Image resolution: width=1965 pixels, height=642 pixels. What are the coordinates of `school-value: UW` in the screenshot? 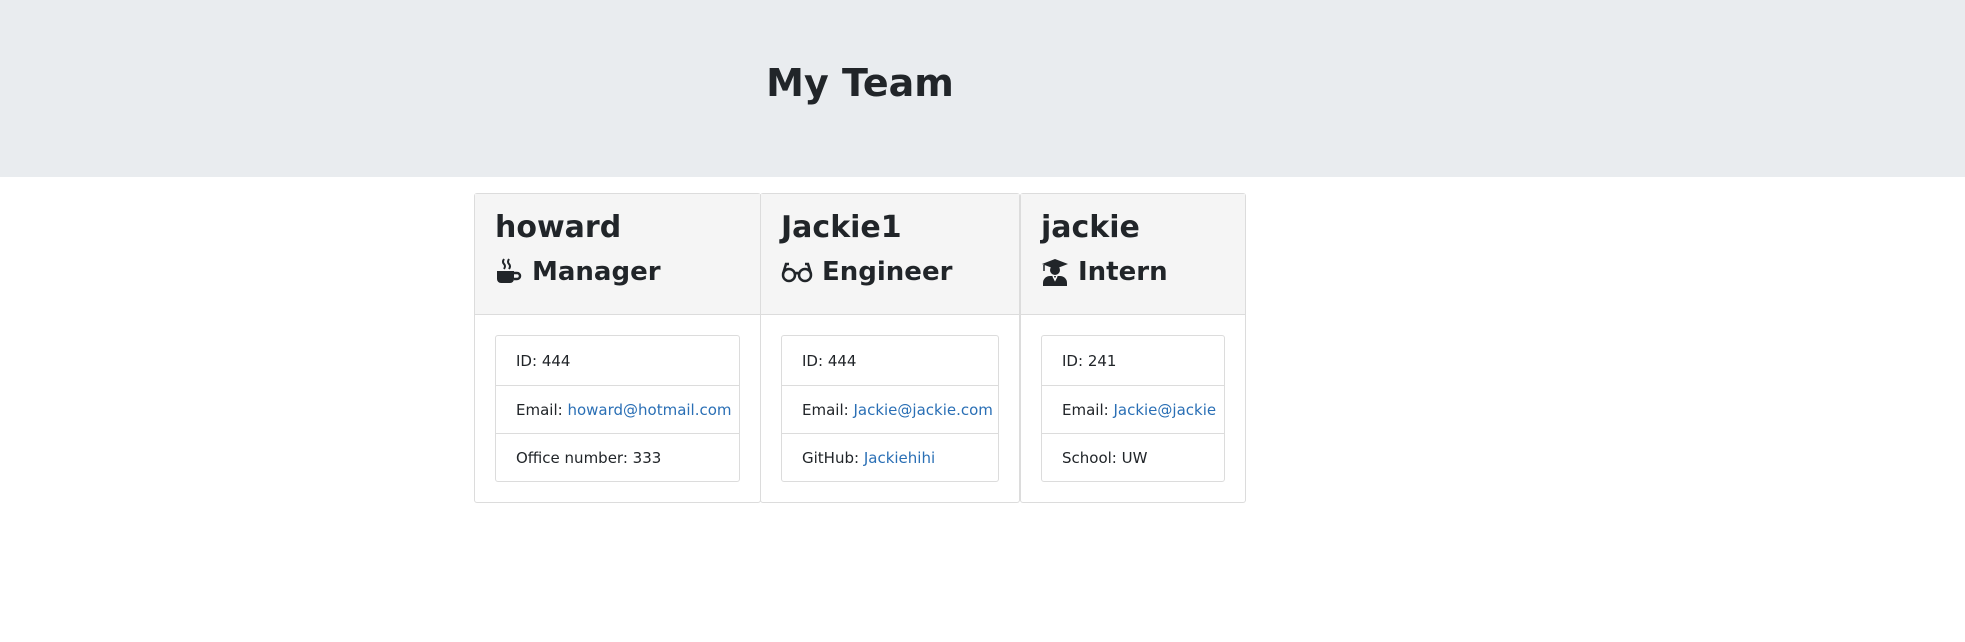 It's located at (1134, 457).